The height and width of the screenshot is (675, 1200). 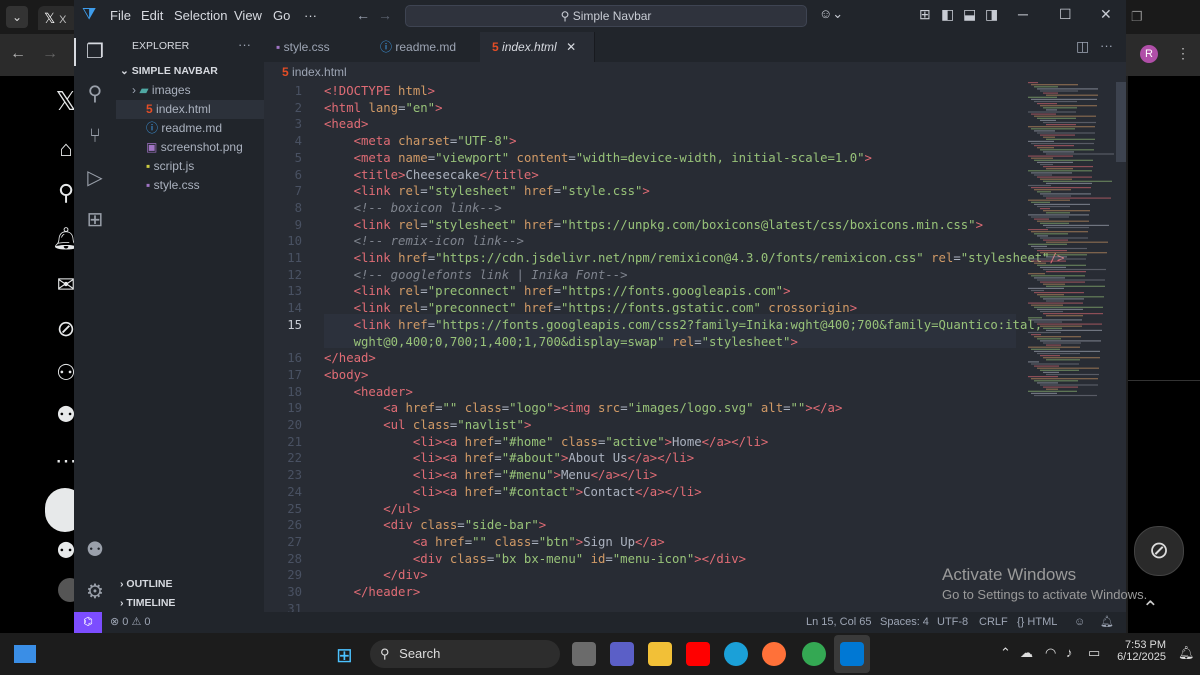 I want to click on encoding: UTF-8, so click(x=952, y=622).